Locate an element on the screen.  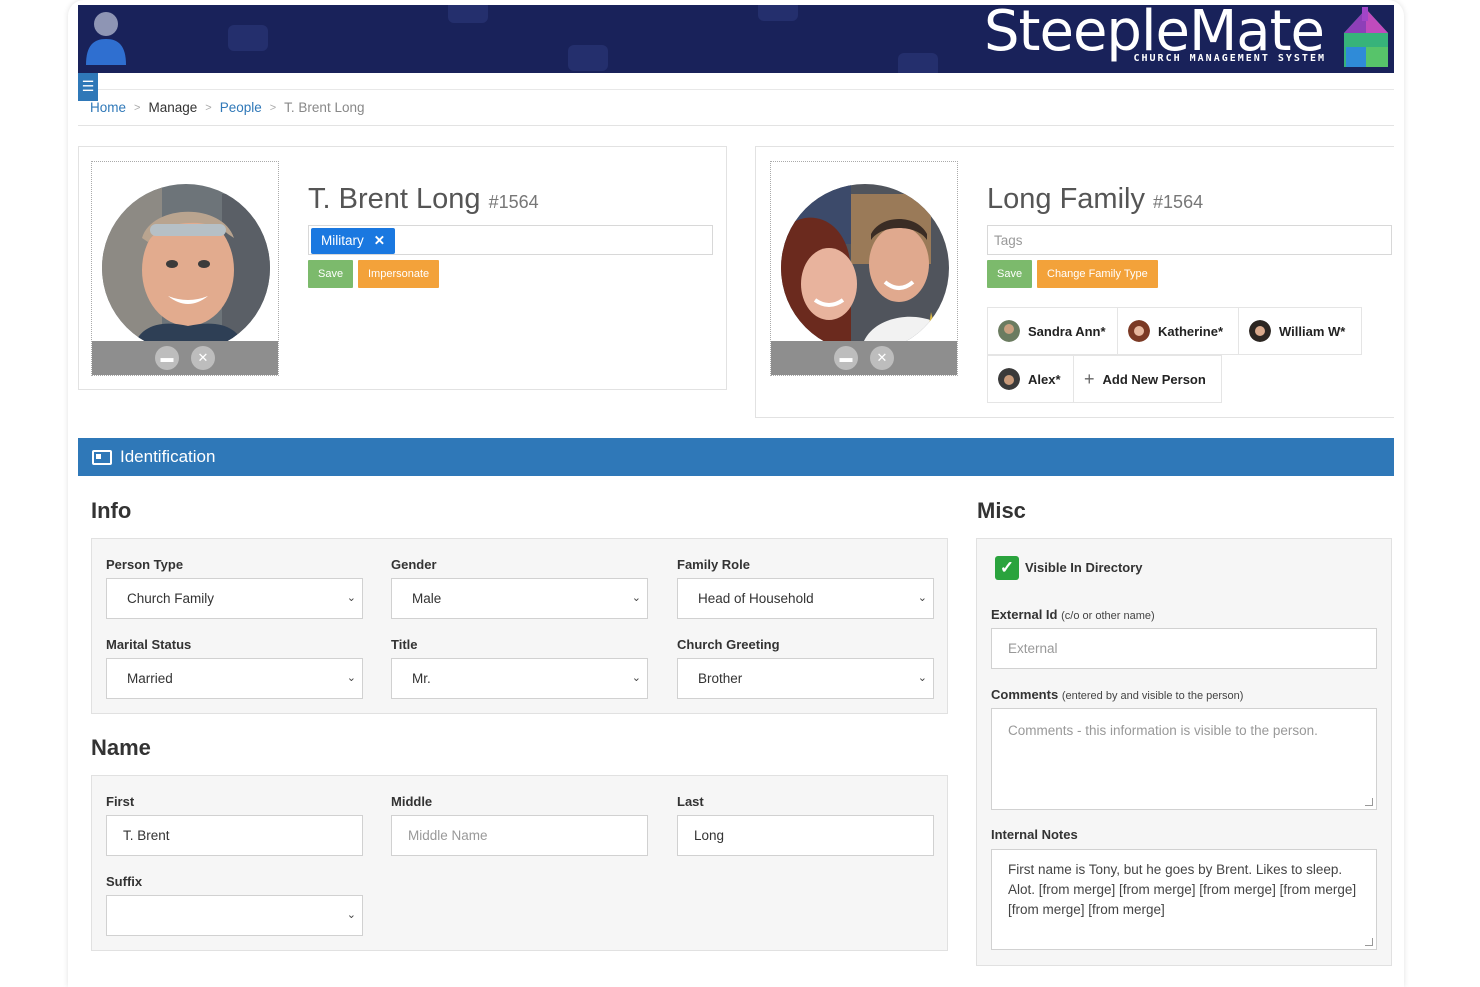
person-photo-box: ▬ ✕ is located at coordinates (185, 268).